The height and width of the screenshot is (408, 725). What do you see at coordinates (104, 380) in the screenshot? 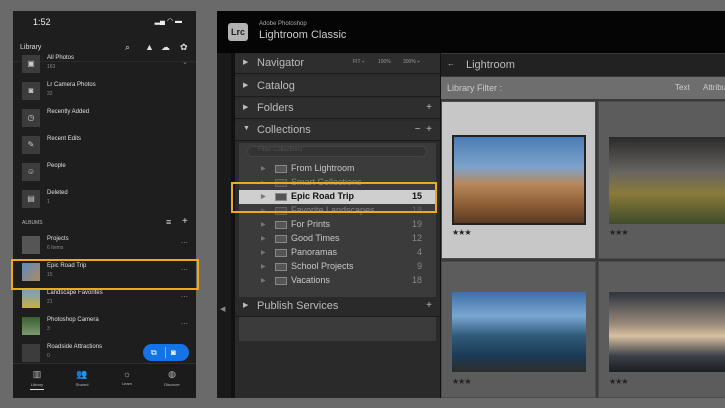
I see `tab-bar: ▥ Library 👥 Shared ☼ Learn ◍ Discover` at bounding box center [104, 380].